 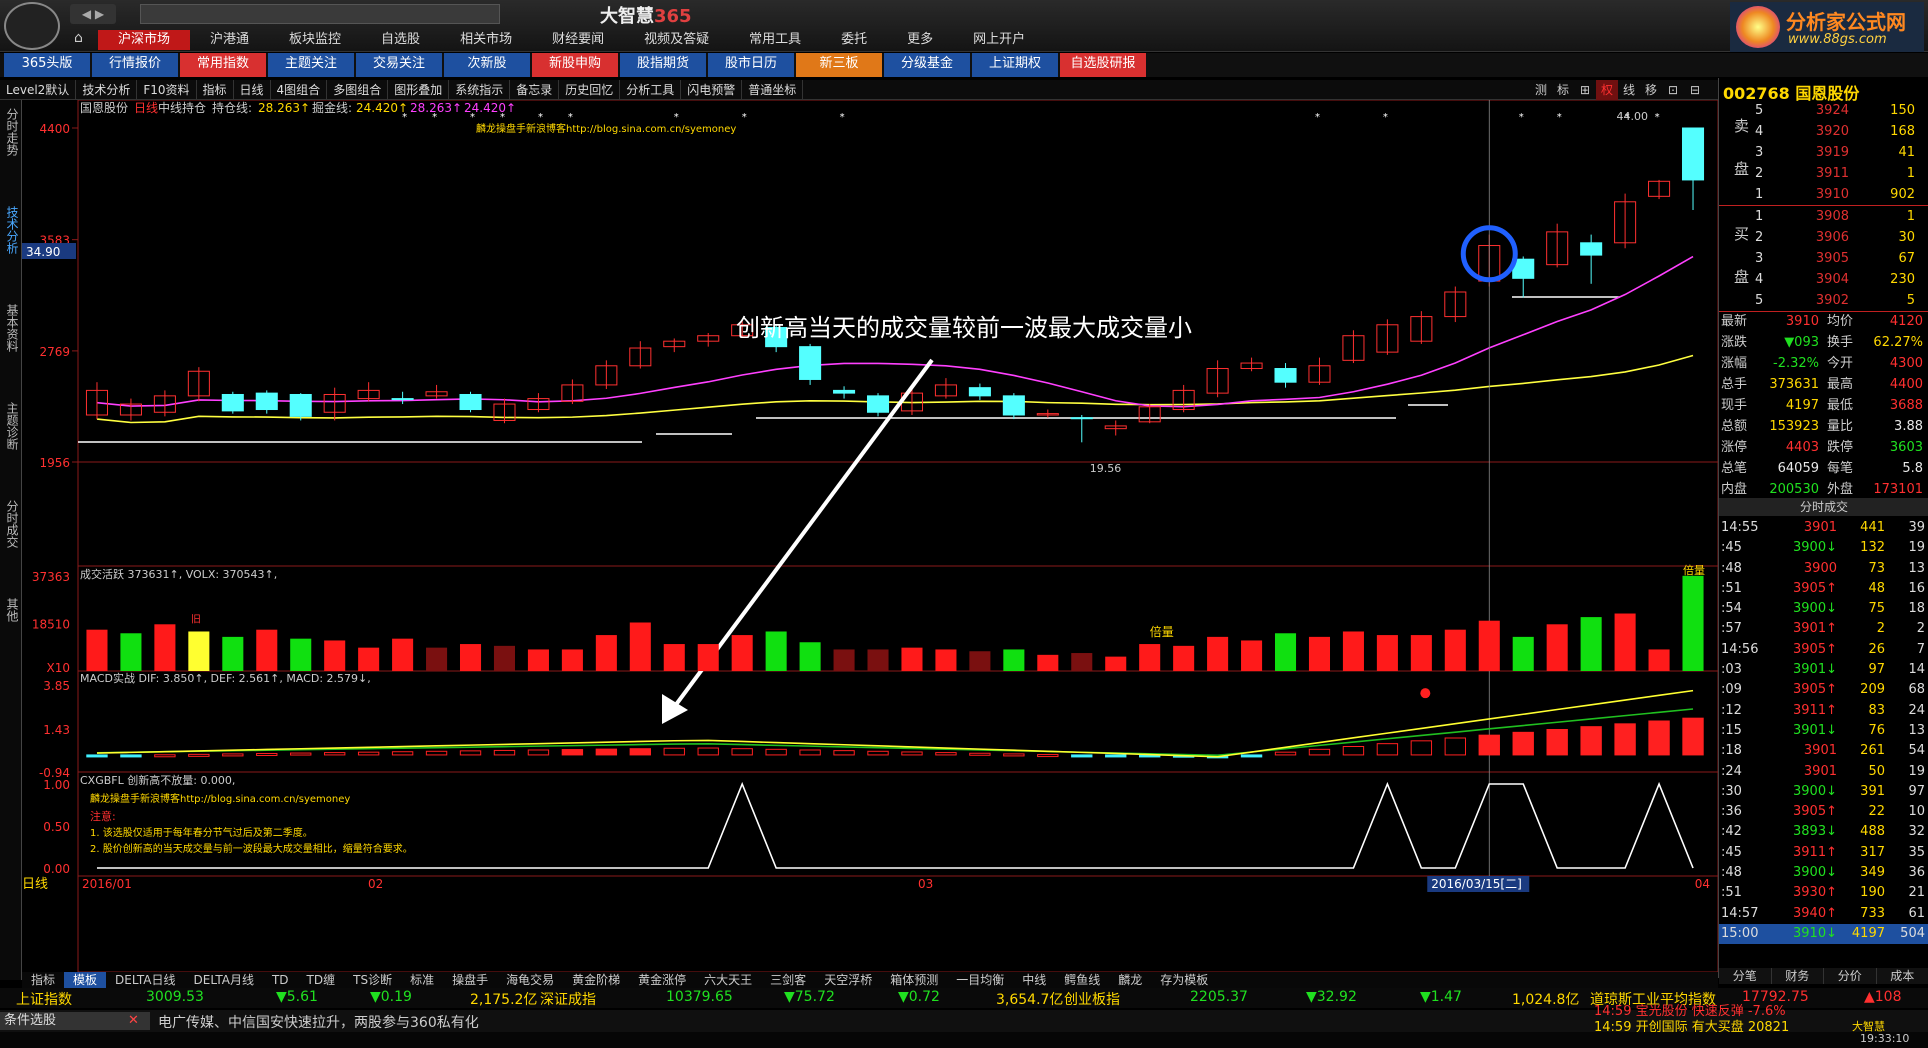 What do you see at coordinates (135, 65) in the screenshot?
I see `subnav-item-1: 行情报价` at bounding box center [135, 65].